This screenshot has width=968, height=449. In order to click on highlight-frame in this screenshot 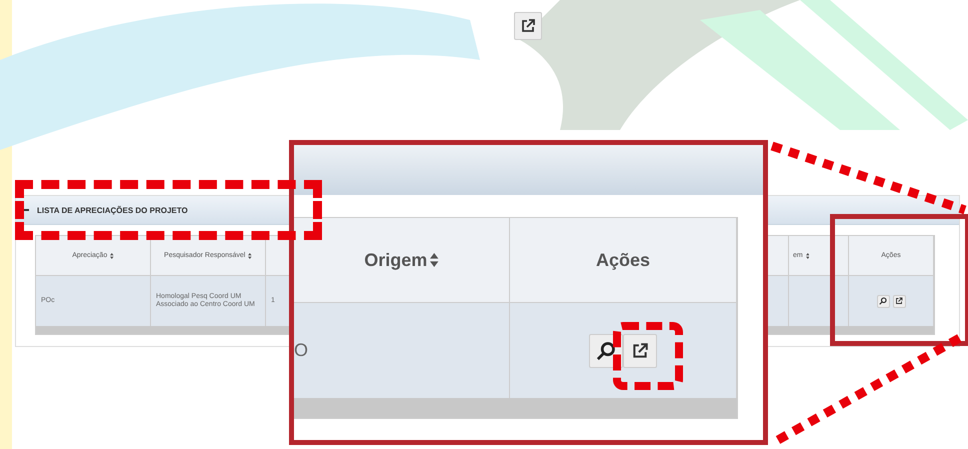, I will do `click(648, 356)`.